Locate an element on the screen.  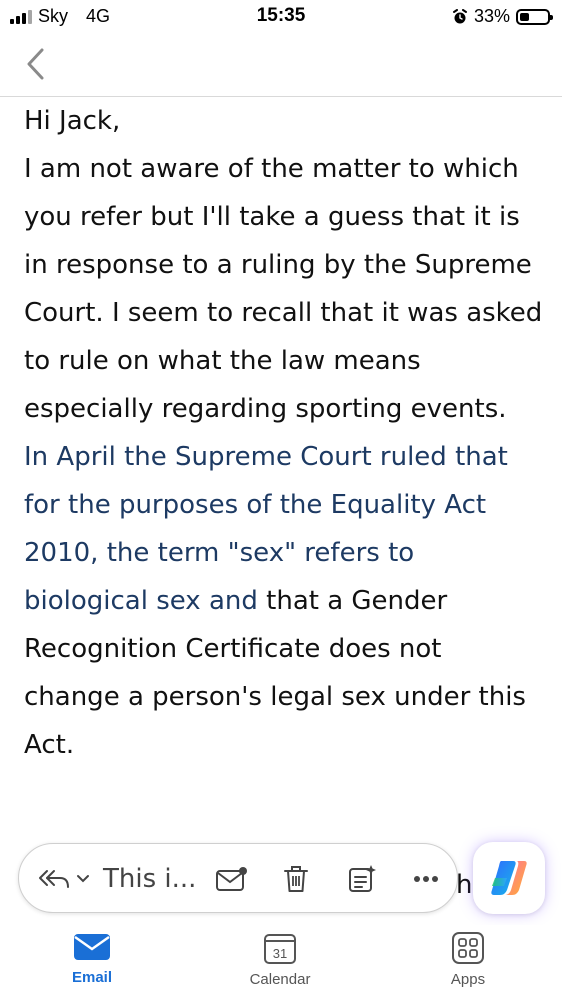
tab-email: Email is located at coordinates (92, 958).